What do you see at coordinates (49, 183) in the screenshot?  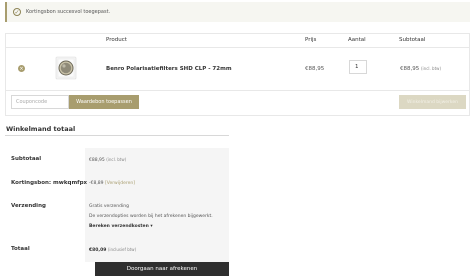 I see `coupon-label: Kortingsbon: mwkqmfpx` at bounding box center [49, 183].